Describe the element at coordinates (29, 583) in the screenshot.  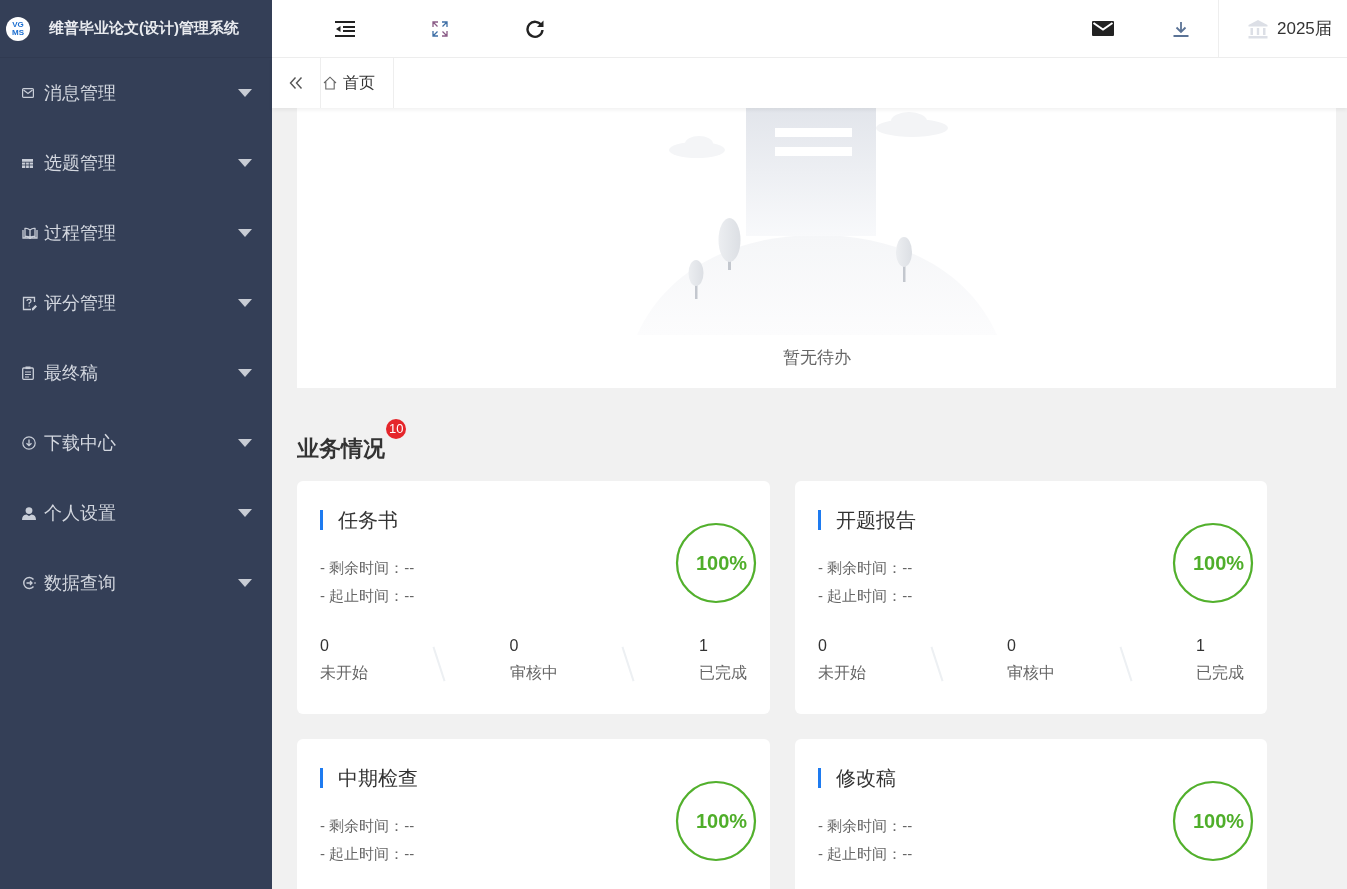
I see `arrow-circle-icon` at that location.